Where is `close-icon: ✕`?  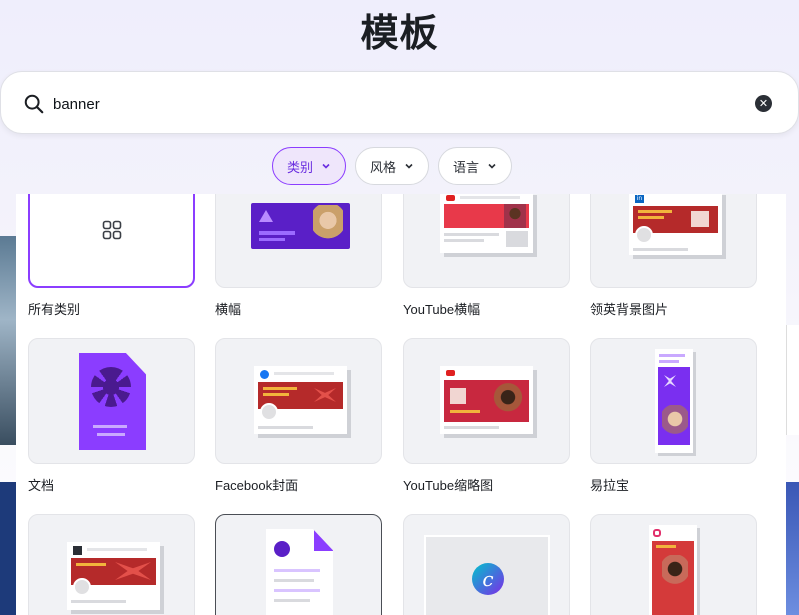
close-icon: ✕ is located at coordinates (763, 103).